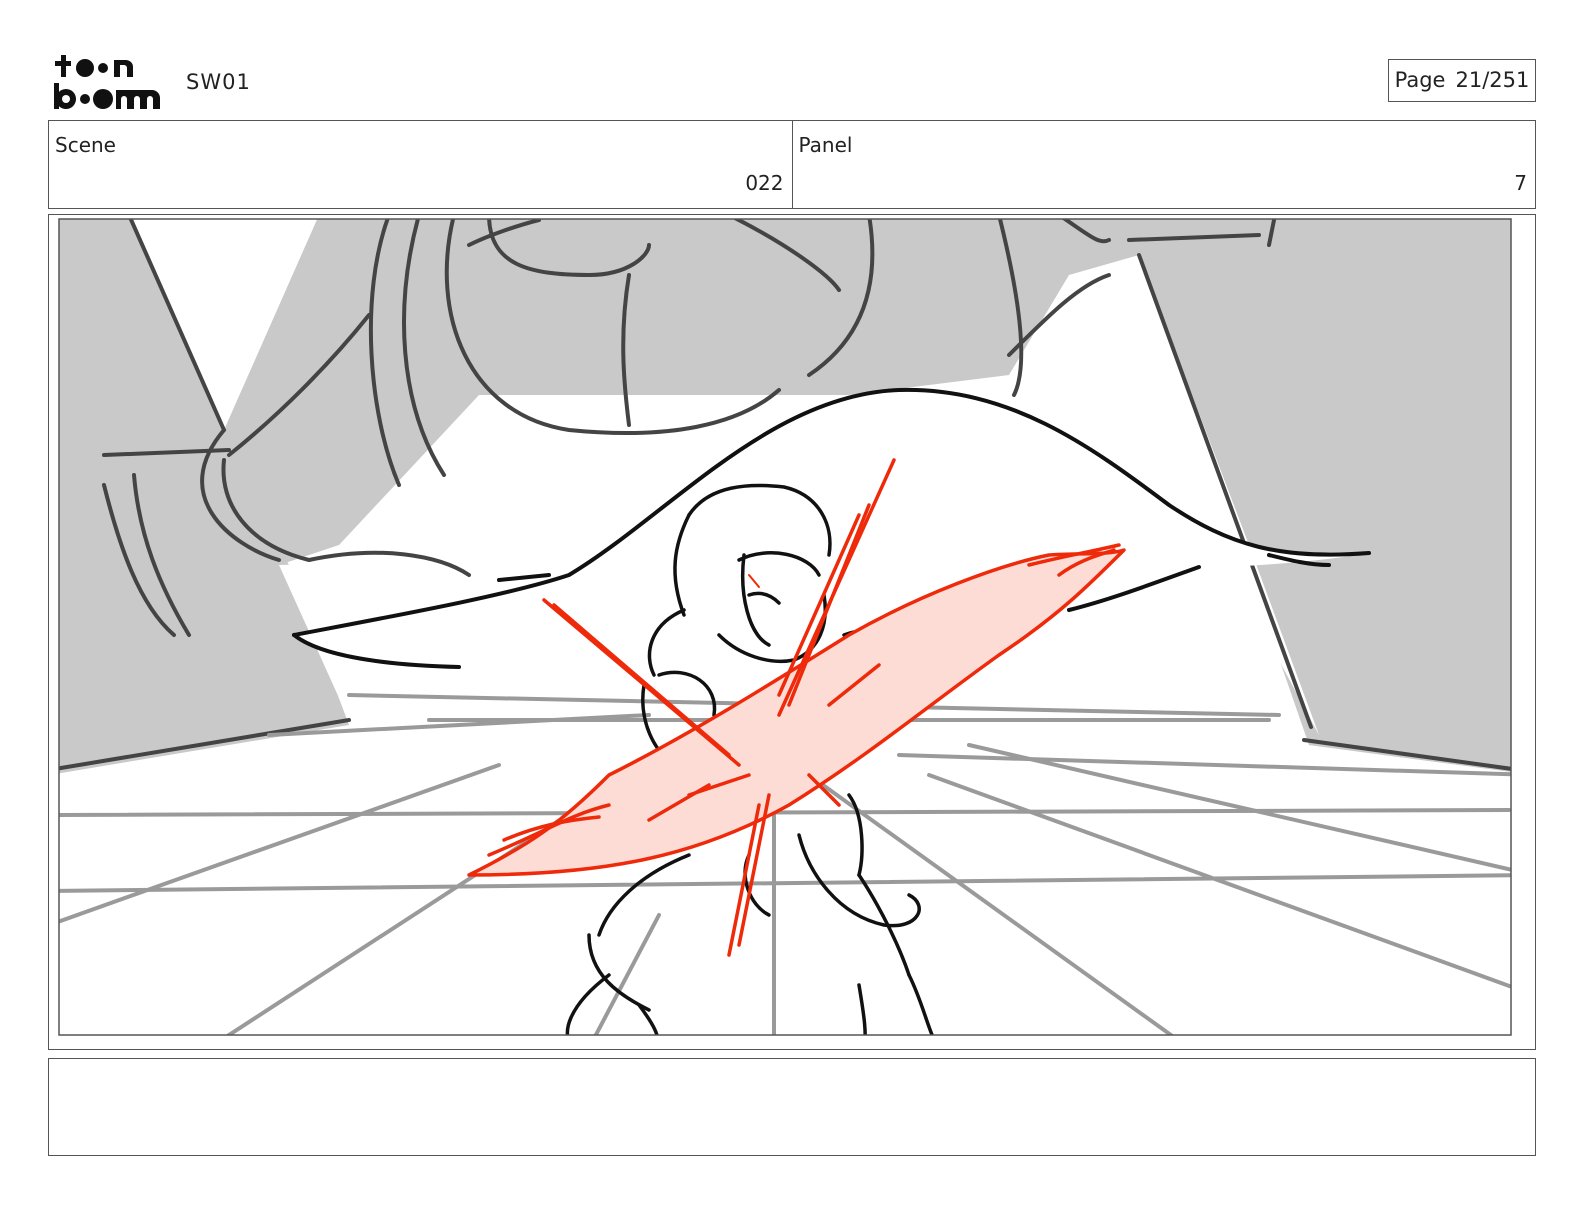  What do you see at coordinates (1420, 80) in the screenshot?
I see `page-label: Page` at bounding box center [1420, 80].